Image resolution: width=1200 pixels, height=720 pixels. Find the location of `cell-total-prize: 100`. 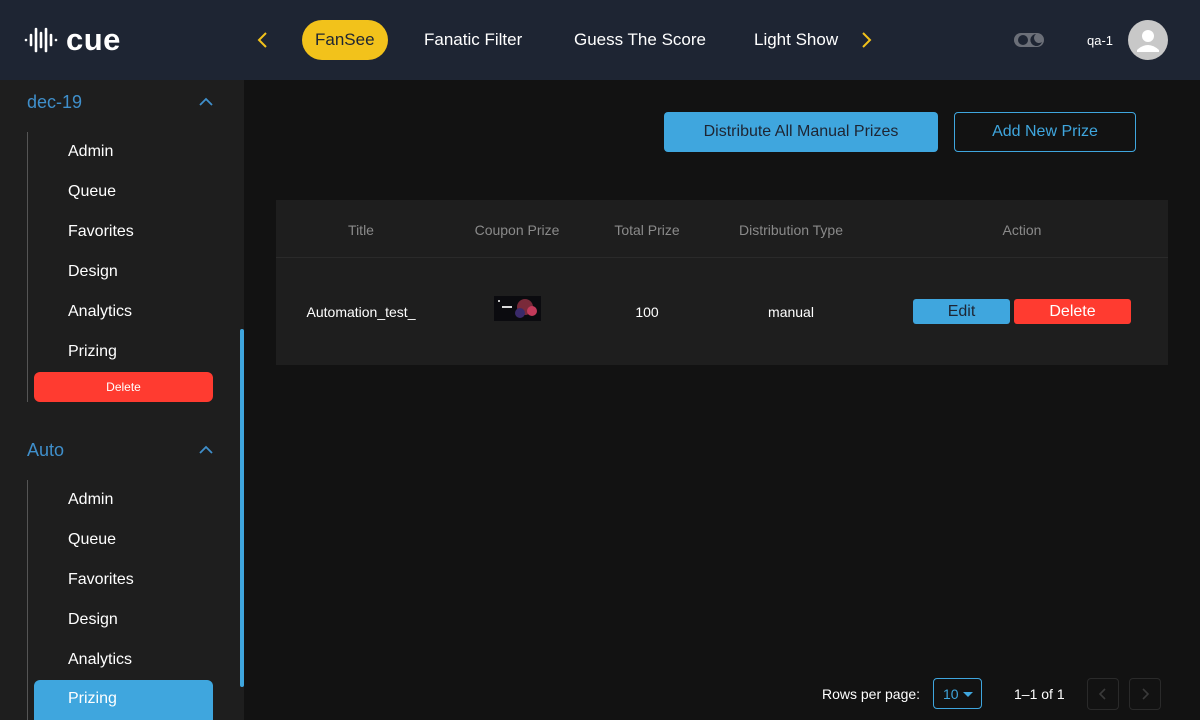

cell-total-prize: 100 is located at coordinates (647, 312).